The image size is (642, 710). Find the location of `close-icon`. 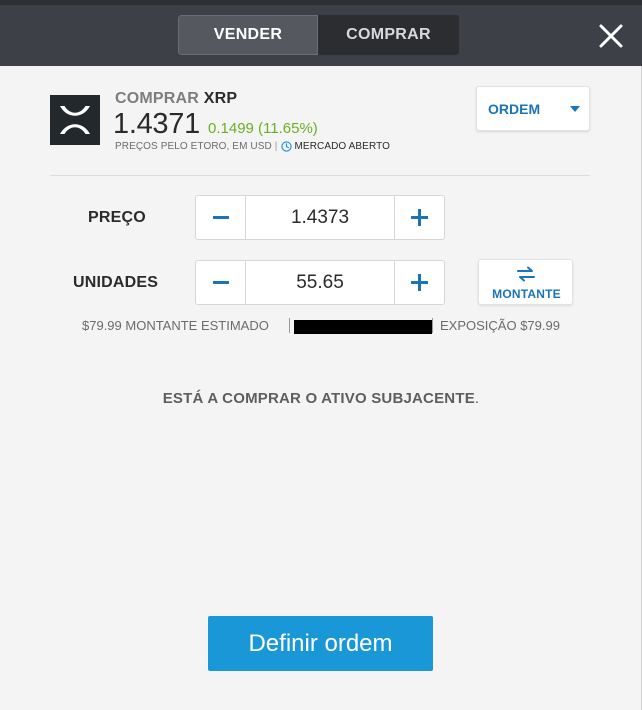

close-icon is located at coordinates (611, 36).